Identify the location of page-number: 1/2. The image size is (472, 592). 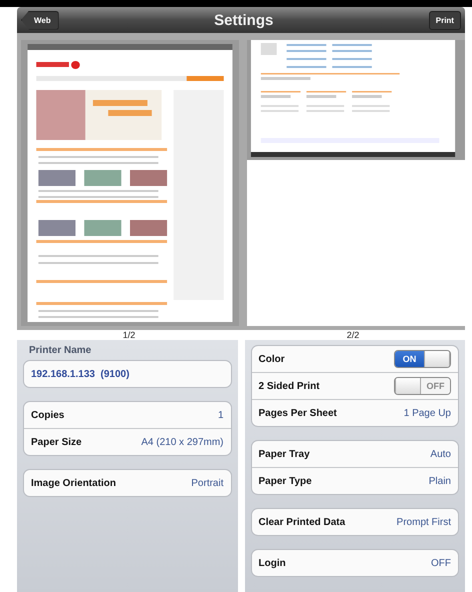
(129, 335).